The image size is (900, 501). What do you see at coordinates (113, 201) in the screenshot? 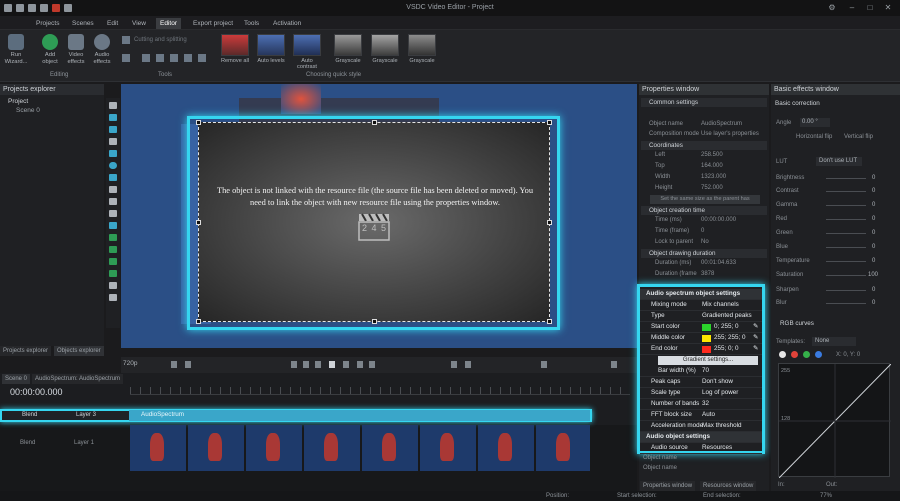
I see `subtitle-icon` at bounding box center [113, 201].